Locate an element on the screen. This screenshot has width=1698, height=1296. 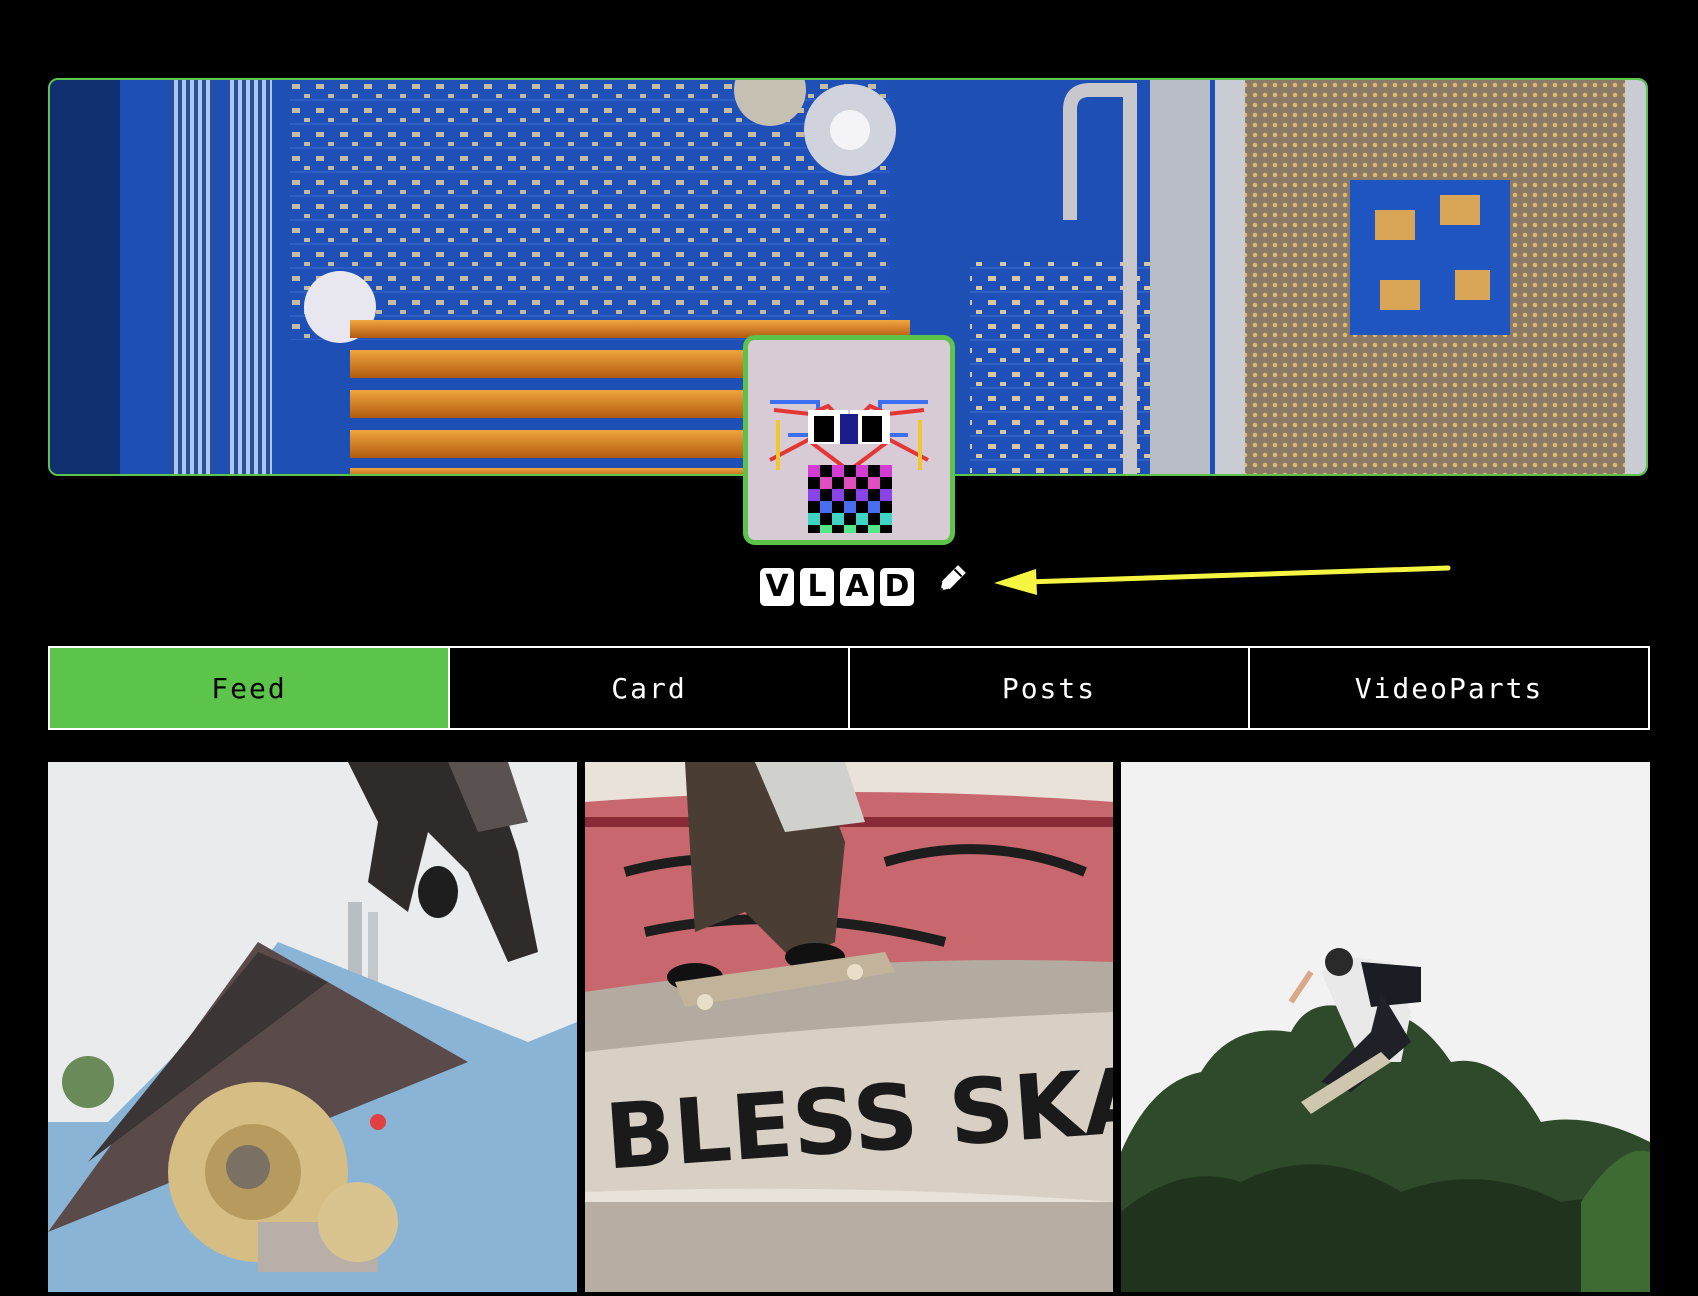
tab-card: Card is located at coordinates (650, 688).